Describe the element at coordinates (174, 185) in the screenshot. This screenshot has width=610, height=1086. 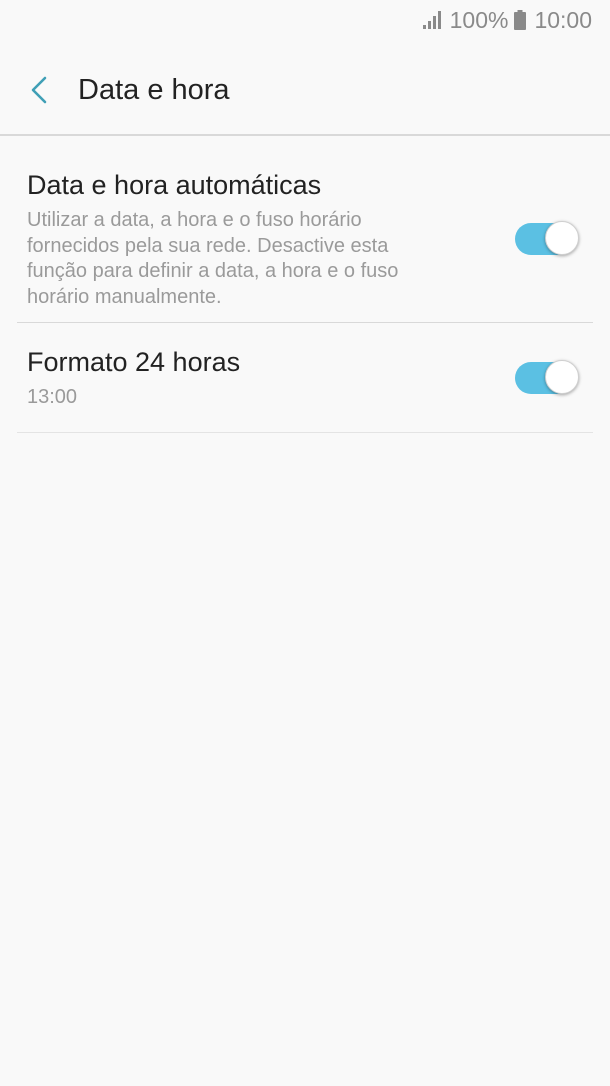
I see `setting-title: Data e hora automáticas` at that location.